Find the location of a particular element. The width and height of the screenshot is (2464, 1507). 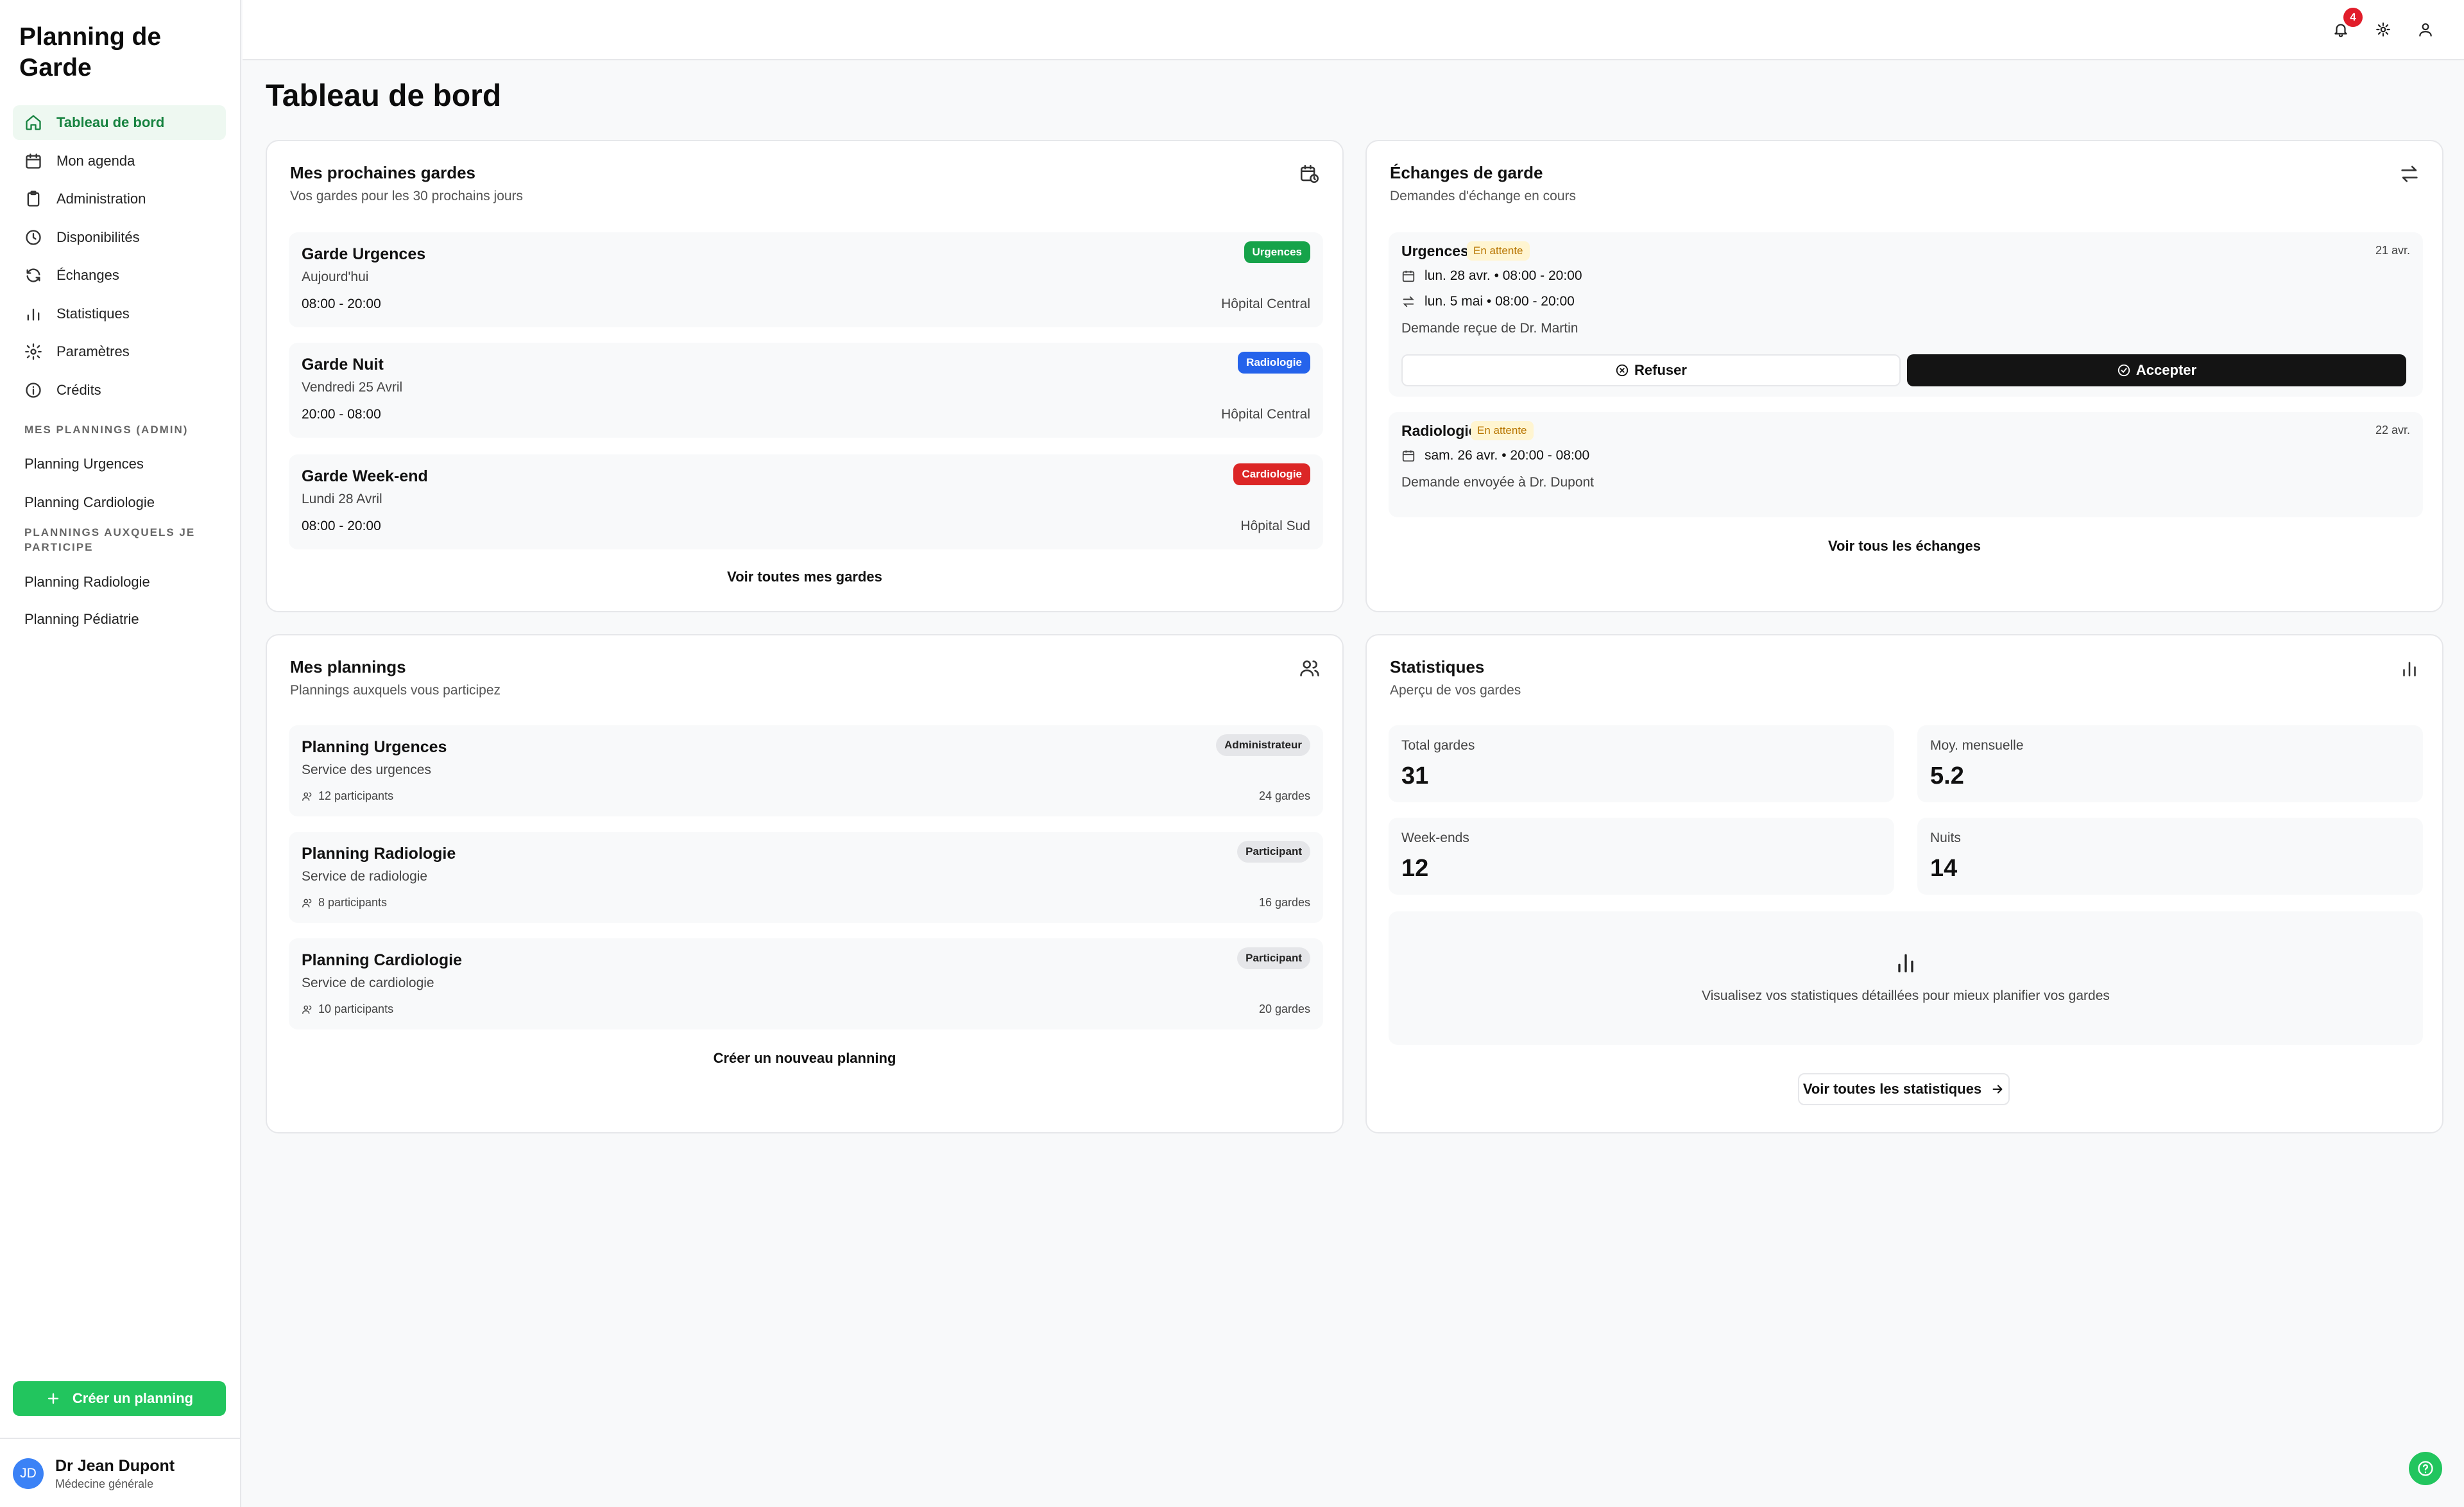

swap-icon is located at coordinates (2409, 174).